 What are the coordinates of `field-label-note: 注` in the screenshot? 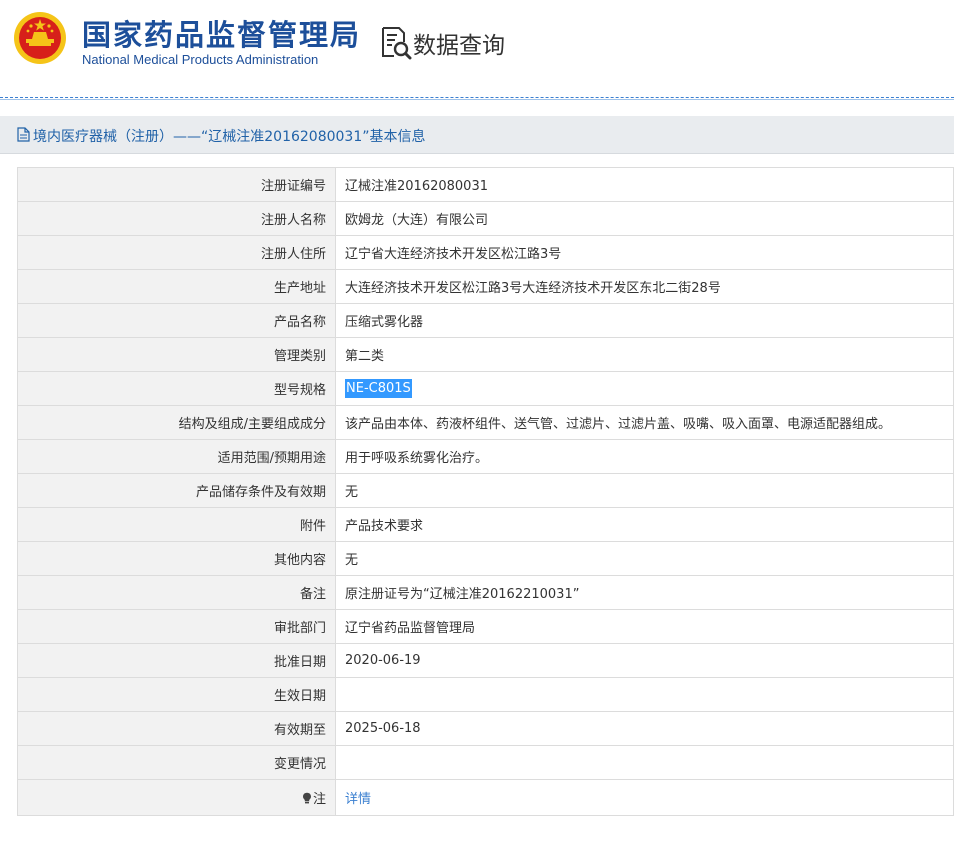 It's located at (176, 797).